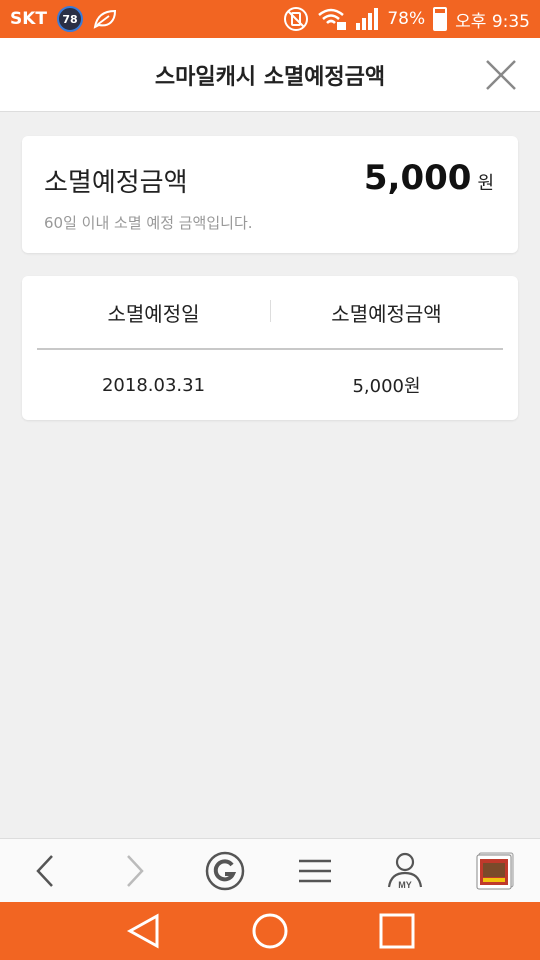 Image resolution: width=540 pixels, height=960 pixels. I want to click on clock: 오후 9:35, so click(492, 21).